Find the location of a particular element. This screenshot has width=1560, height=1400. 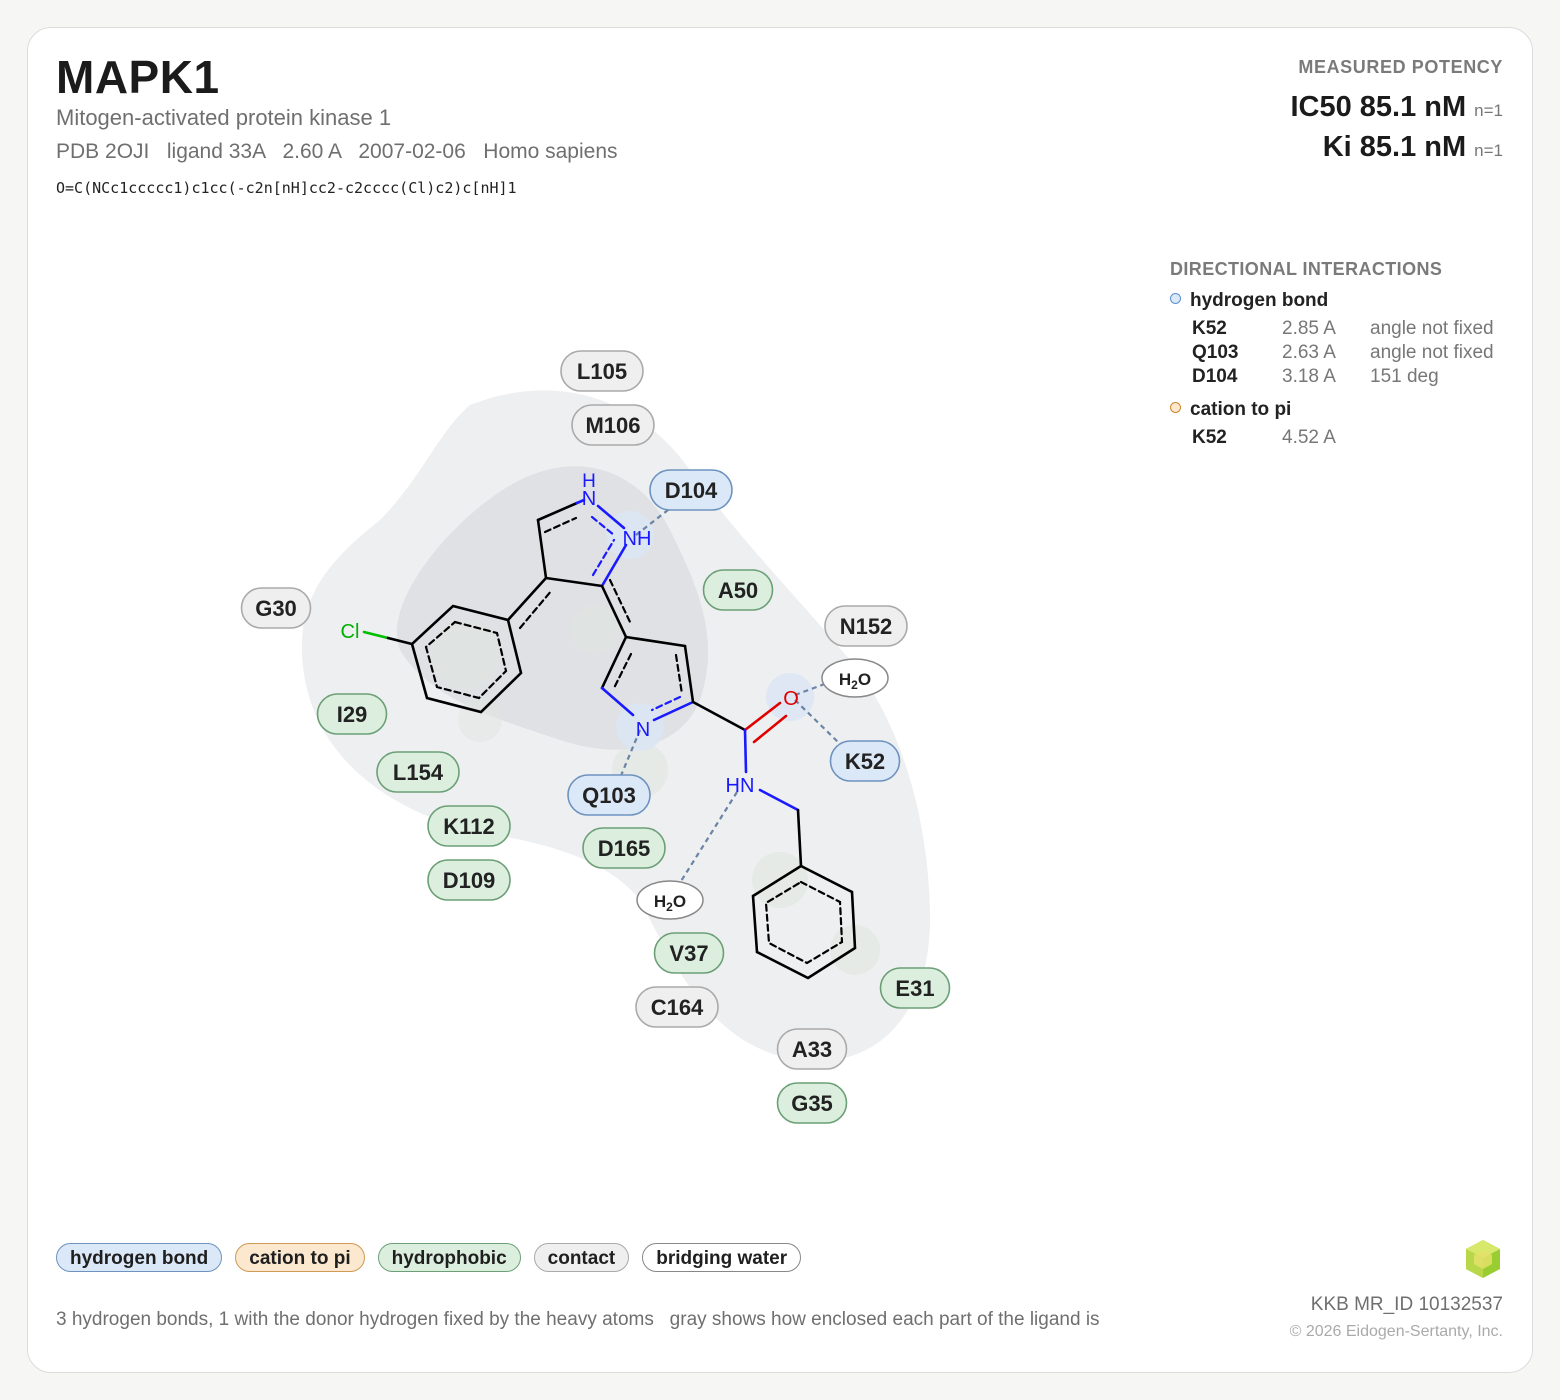

residue-g30: G30 is located at coordinates (276, 608).